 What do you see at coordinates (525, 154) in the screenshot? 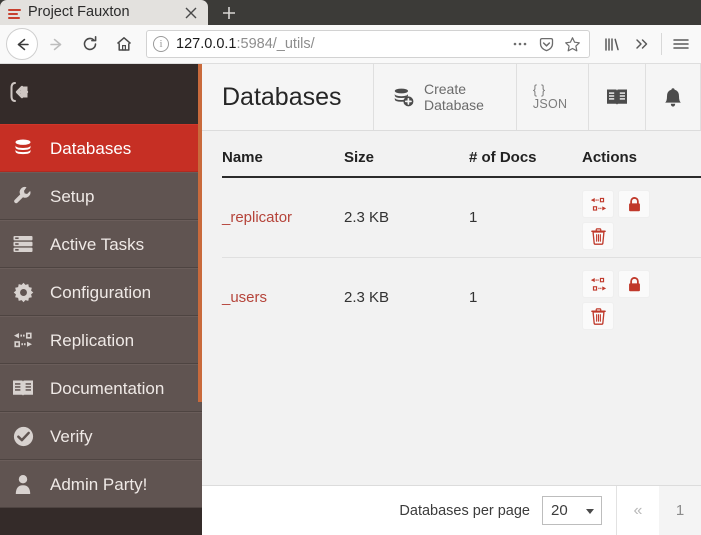
I see `column-header-docs: # of Docs` at bounding box center [525, 154].